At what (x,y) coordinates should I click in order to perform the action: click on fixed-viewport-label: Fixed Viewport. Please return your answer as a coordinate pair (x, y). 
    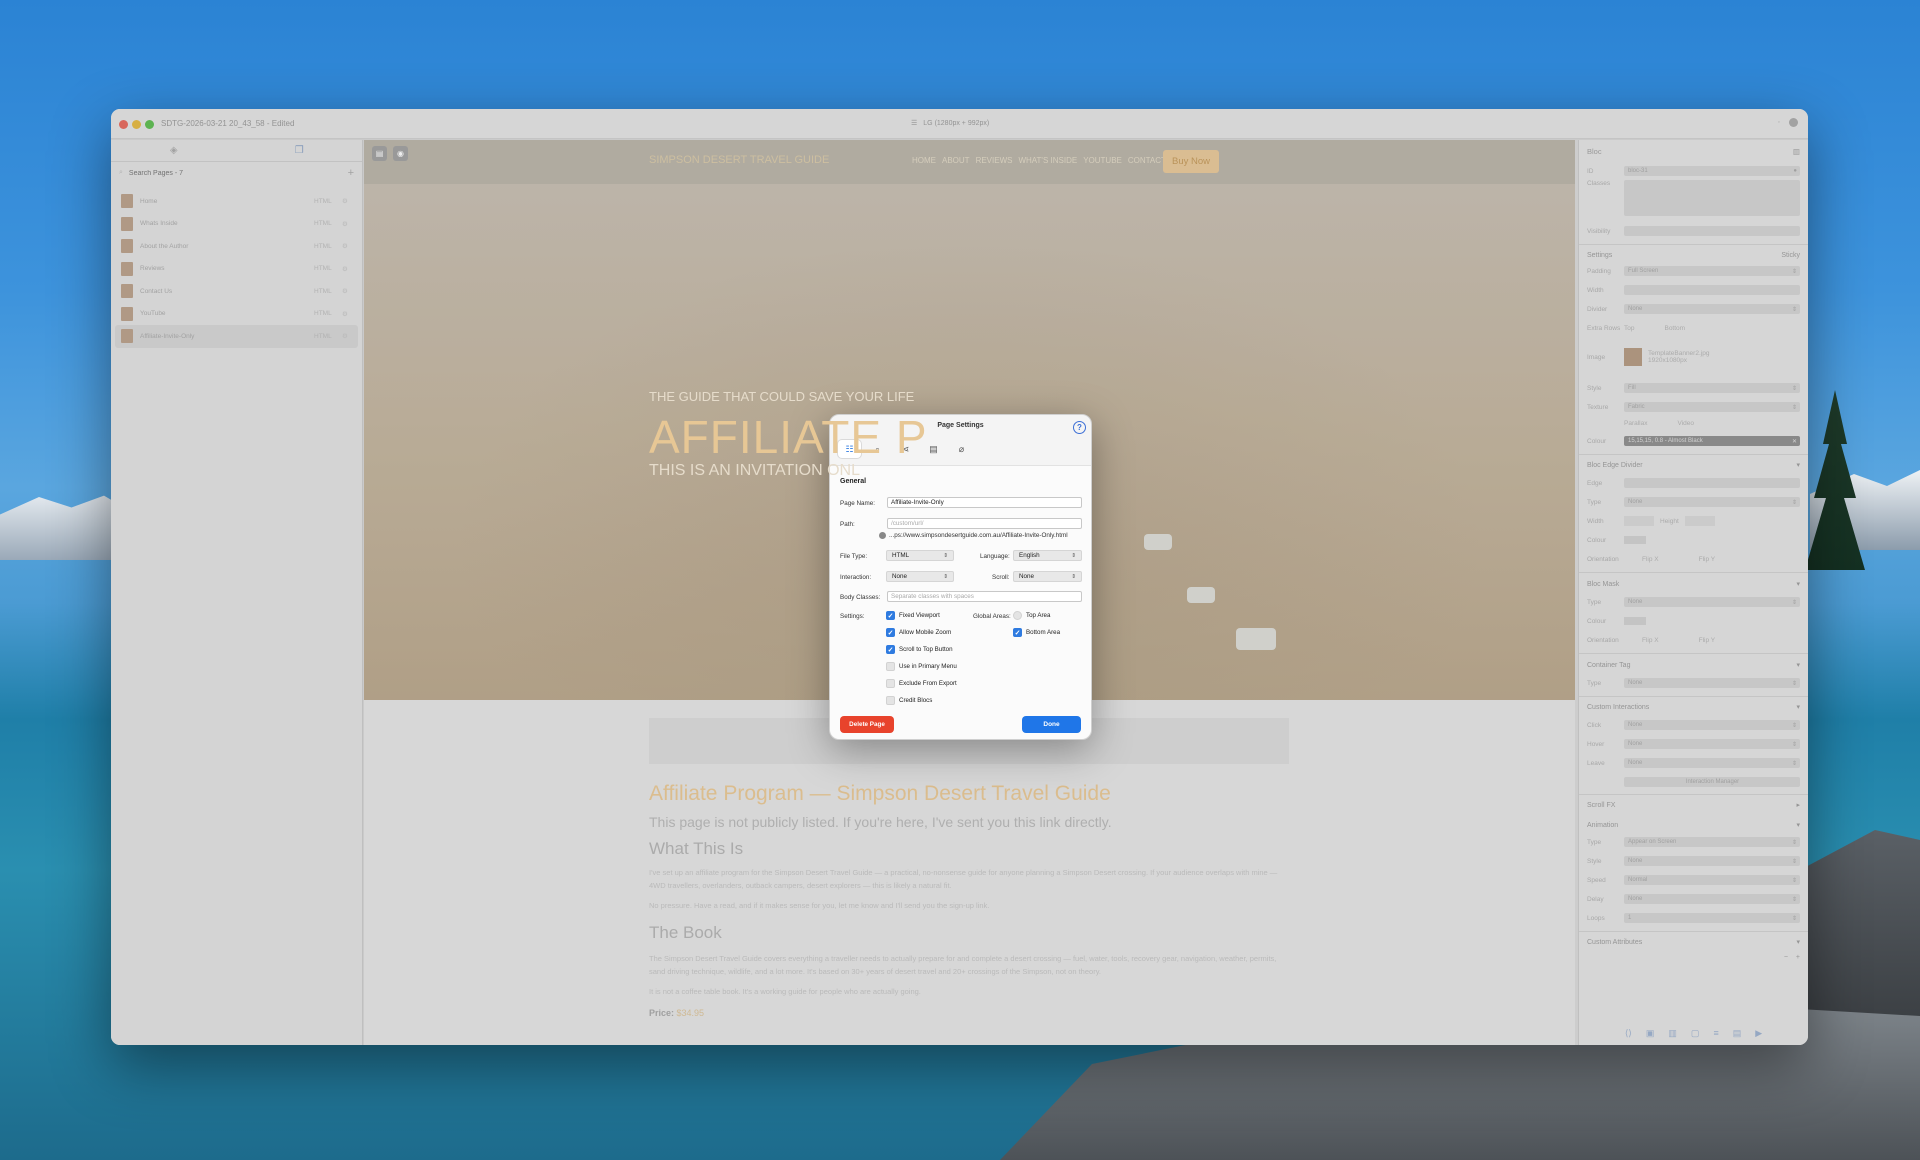
    Looking at the image, I should click on (919, 615).